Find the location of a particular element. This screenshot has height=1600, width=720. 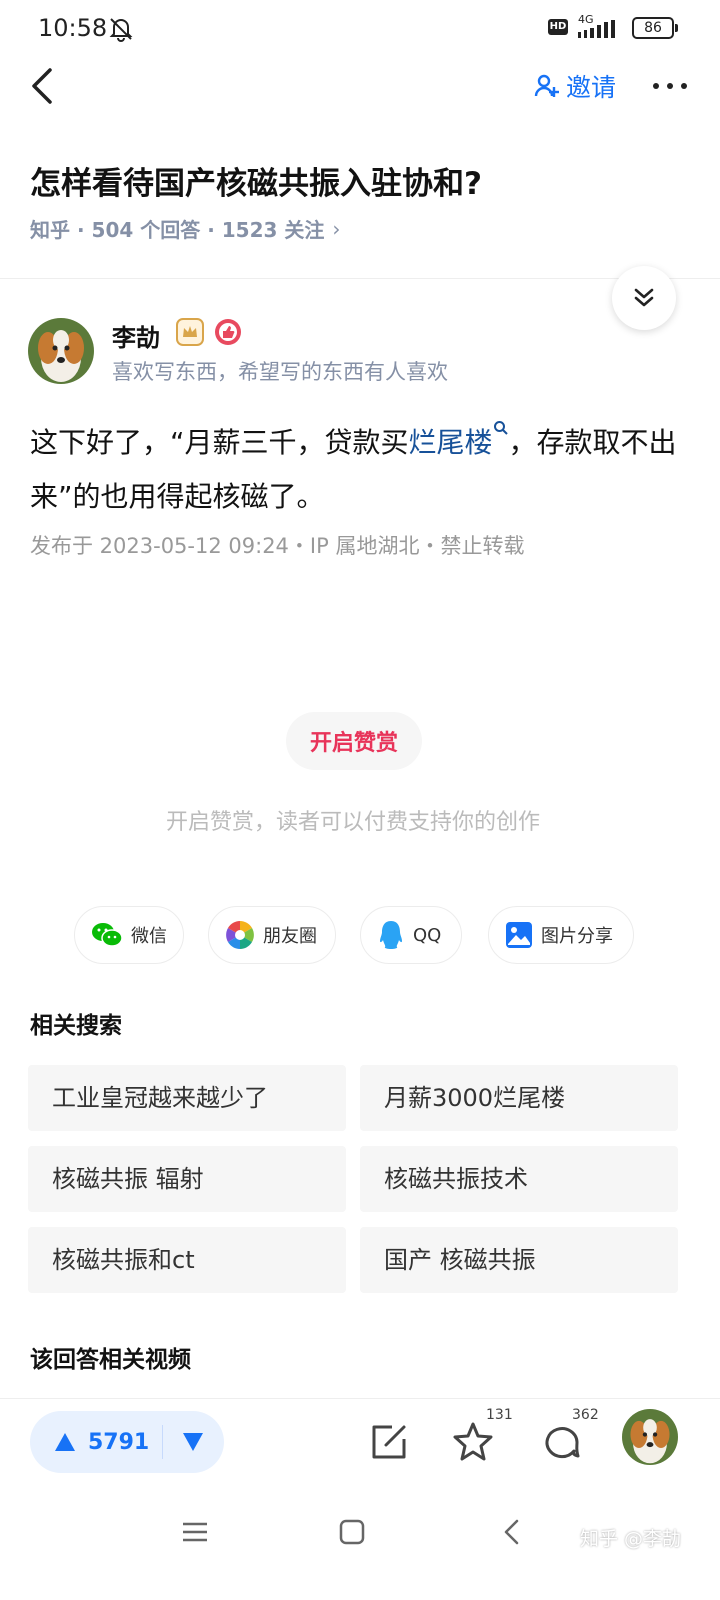

comment-icon is located at coordinates (561, 1442).